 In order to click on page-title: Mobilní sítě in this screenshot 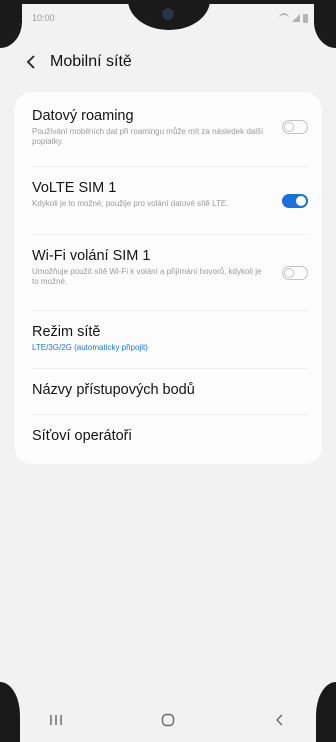, I will do `click(91, 61)`.